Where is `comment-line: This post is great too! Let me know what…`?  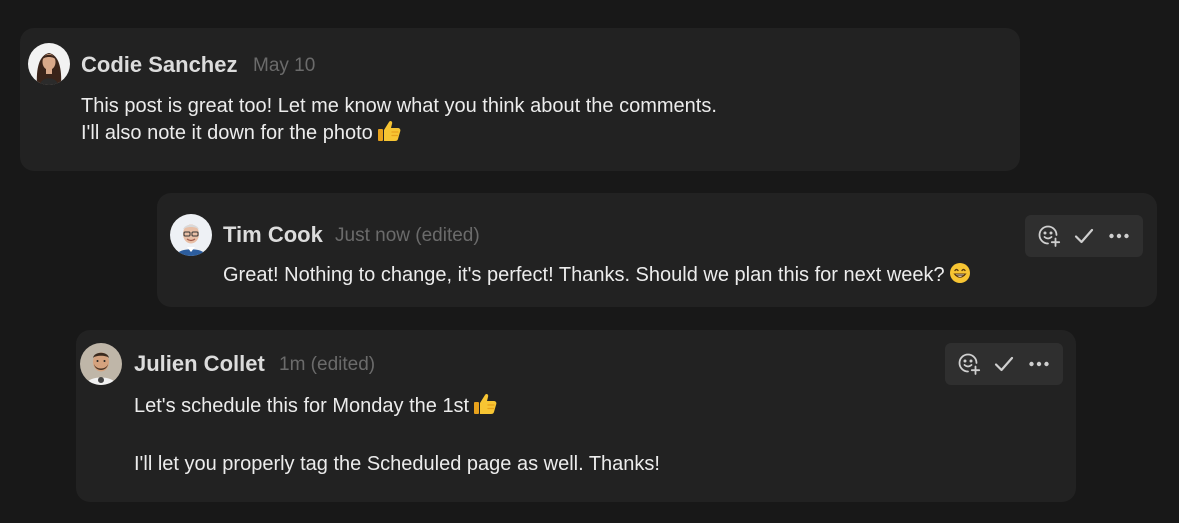 comment-line: This post is great too! Let me know what… is located at coordinates (399, 106).